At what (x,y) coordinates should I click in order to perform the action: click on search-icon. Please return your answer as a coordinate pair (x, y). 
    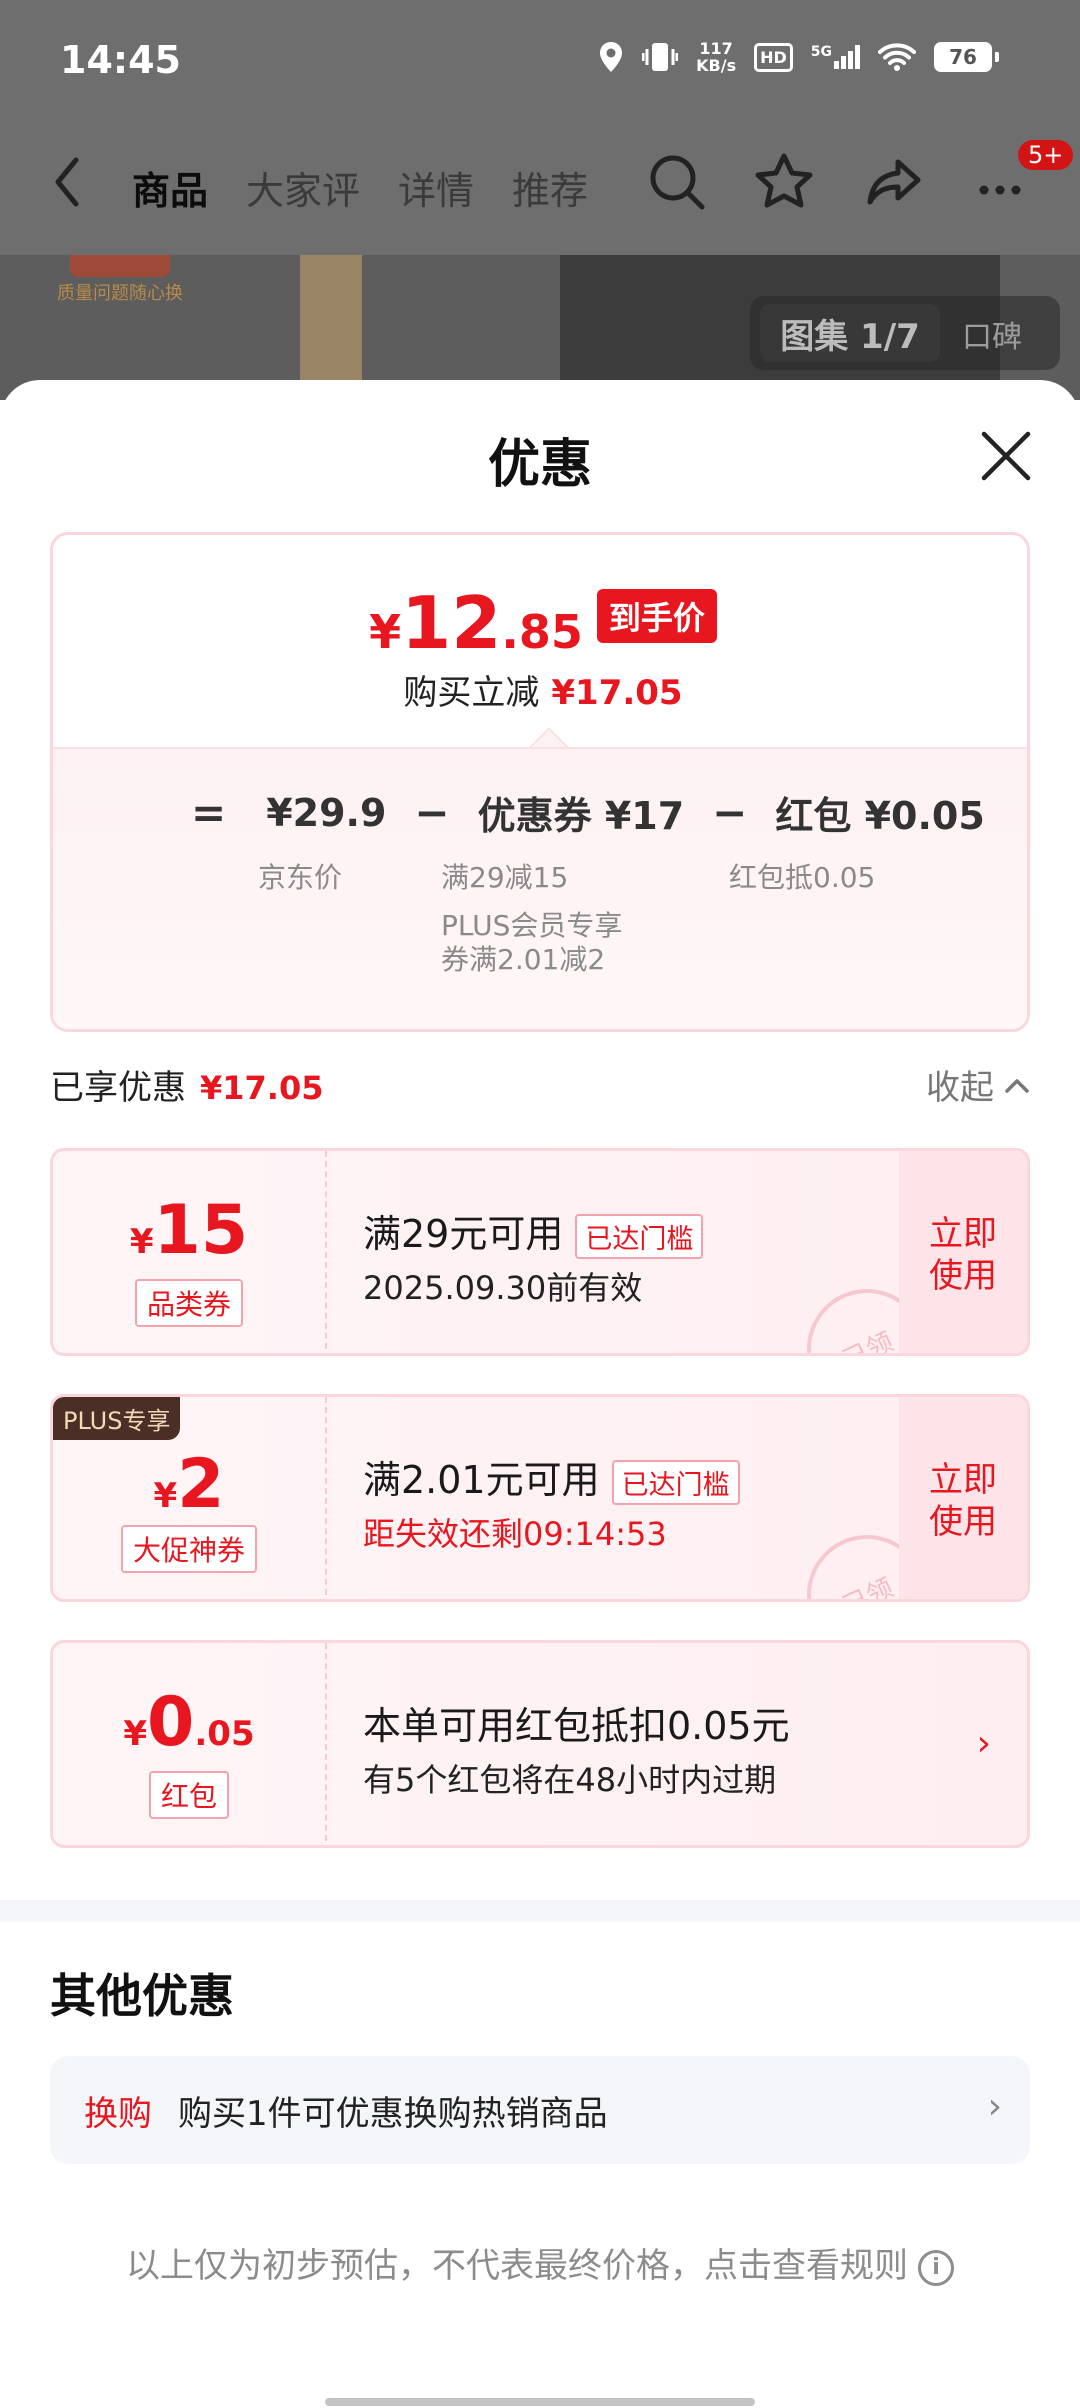
    Looking at the image, I should click on (677, 182).